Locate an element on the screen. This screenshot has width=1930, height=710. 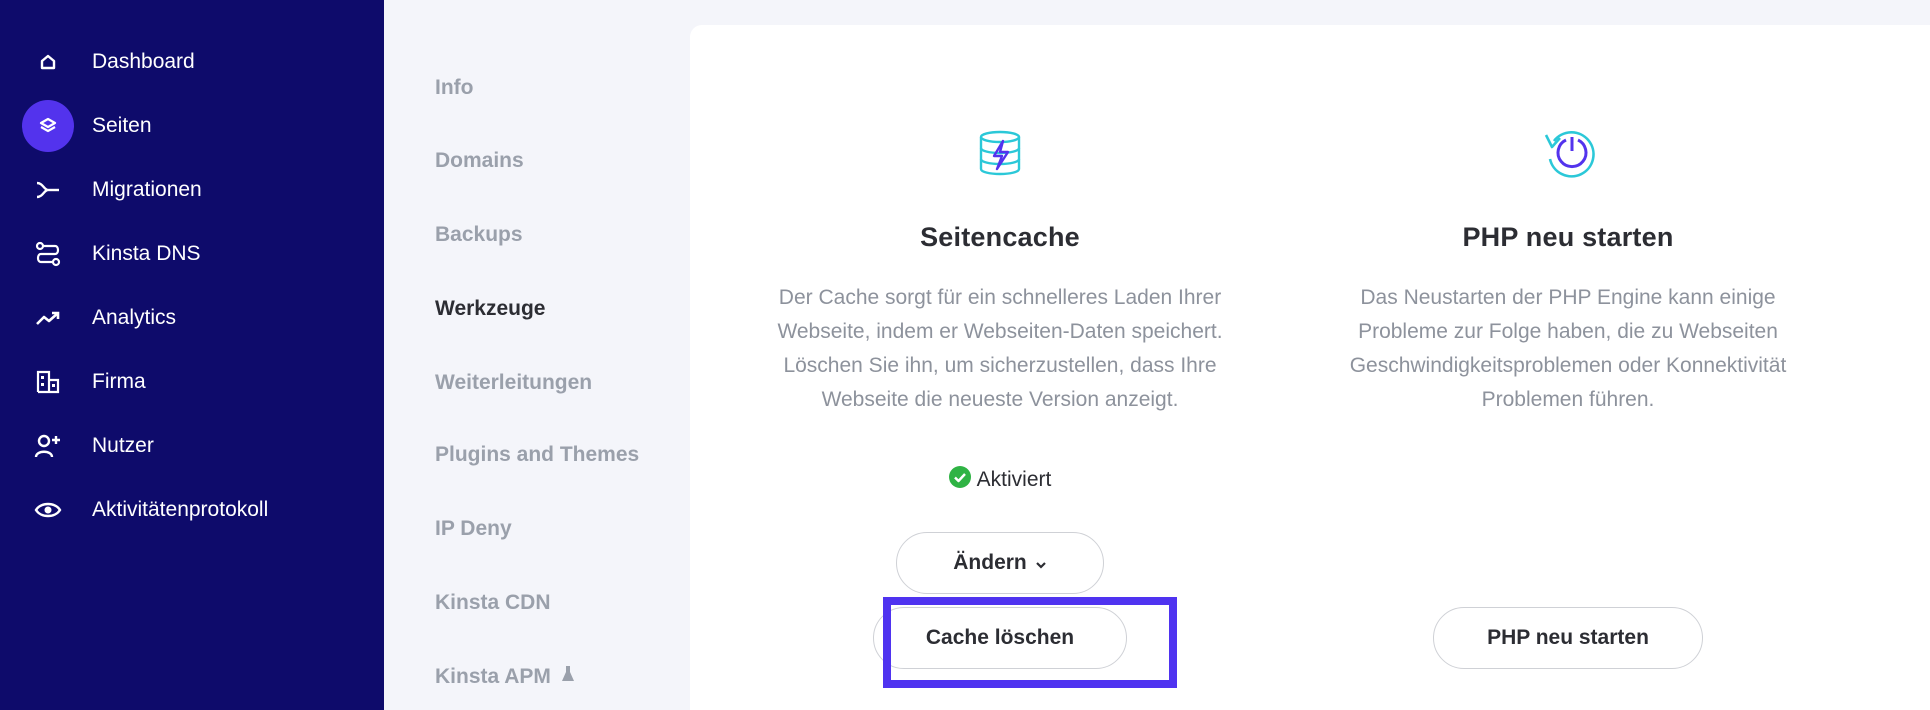
subnav-item-domains: Domains is located at coordinates (479, 161).